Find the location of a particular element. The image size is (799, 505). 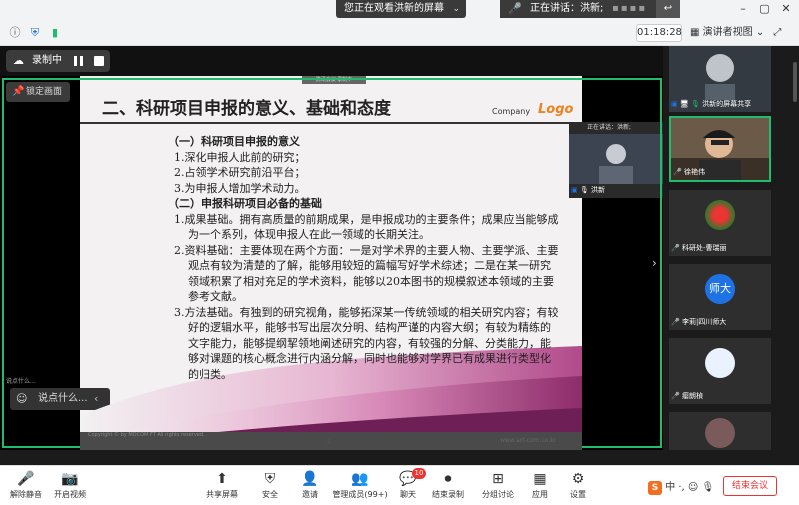

participant-name-text: 徐艳伟 is located at coordinates (694, 172).